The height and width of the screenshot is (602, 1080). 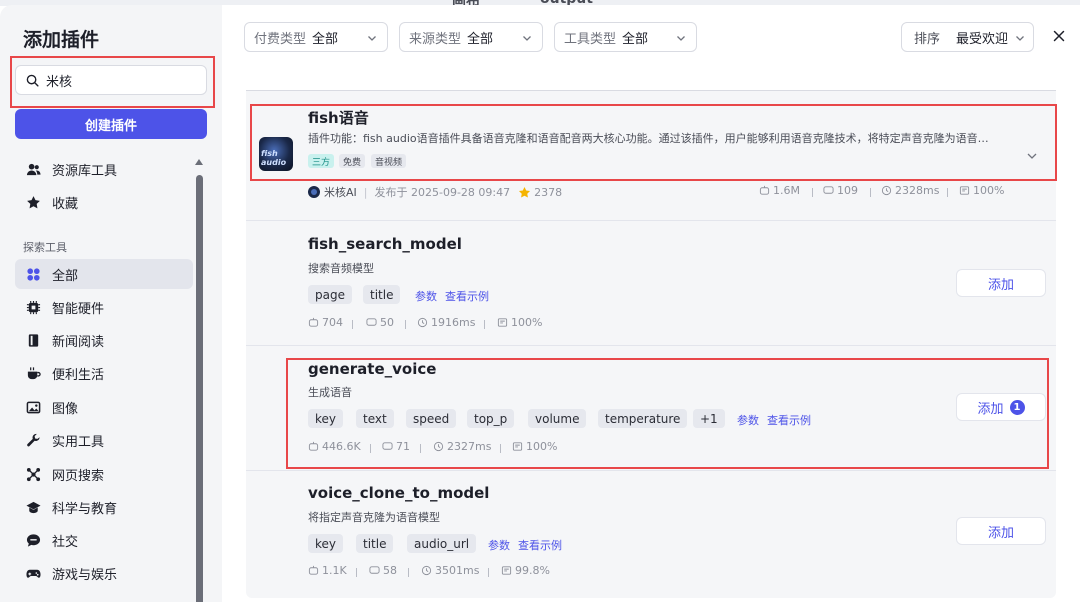 I want to click on tool-name: voice_clone_to_model, so click(x=399, y=493).